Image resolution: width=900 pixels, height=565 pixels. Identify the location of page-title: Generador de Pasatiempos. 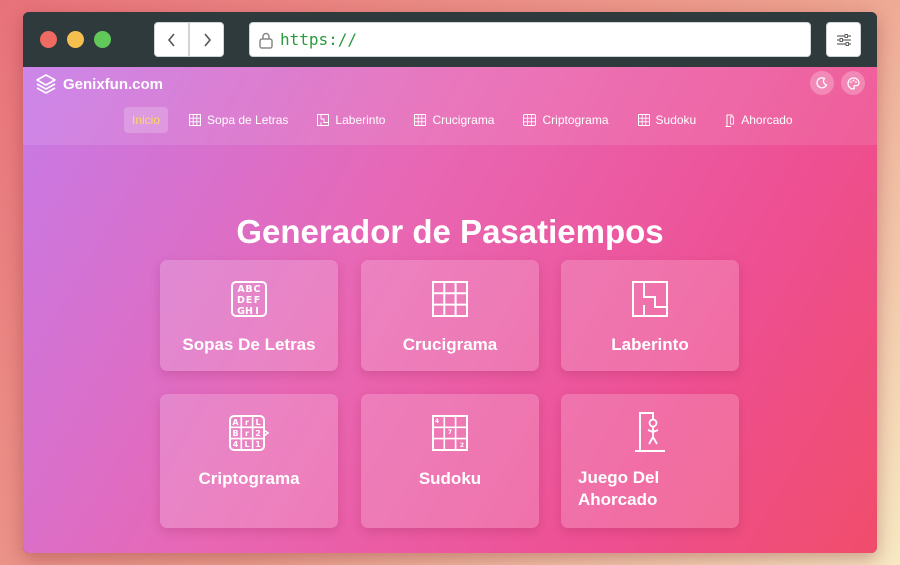
(450, 231).